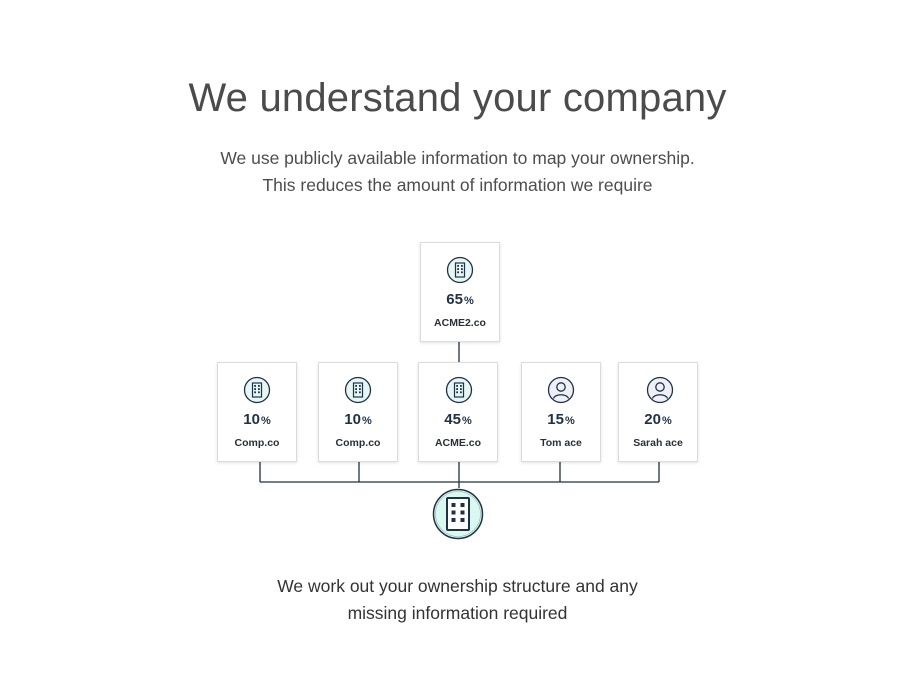 This screenshot has width=915, height=700. Describe the element at coordinates (458, 443) in the screenshot. I see `owner-name: ACME.co` at that location.